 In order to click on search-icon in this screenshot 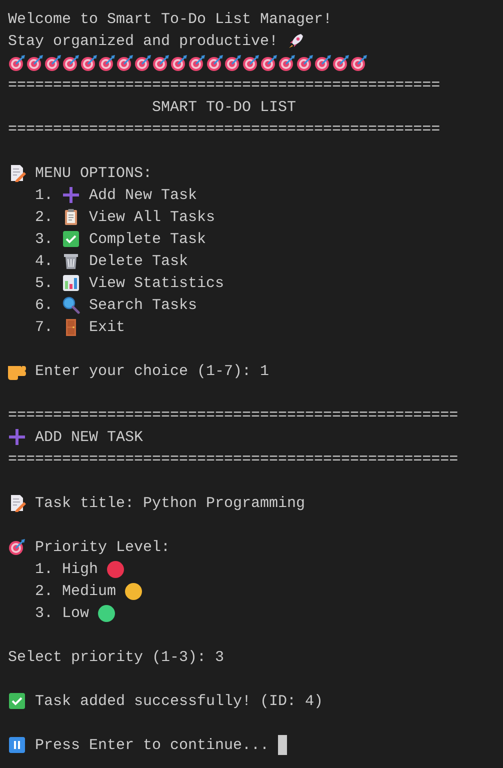, I will do `click(71, 305)`.